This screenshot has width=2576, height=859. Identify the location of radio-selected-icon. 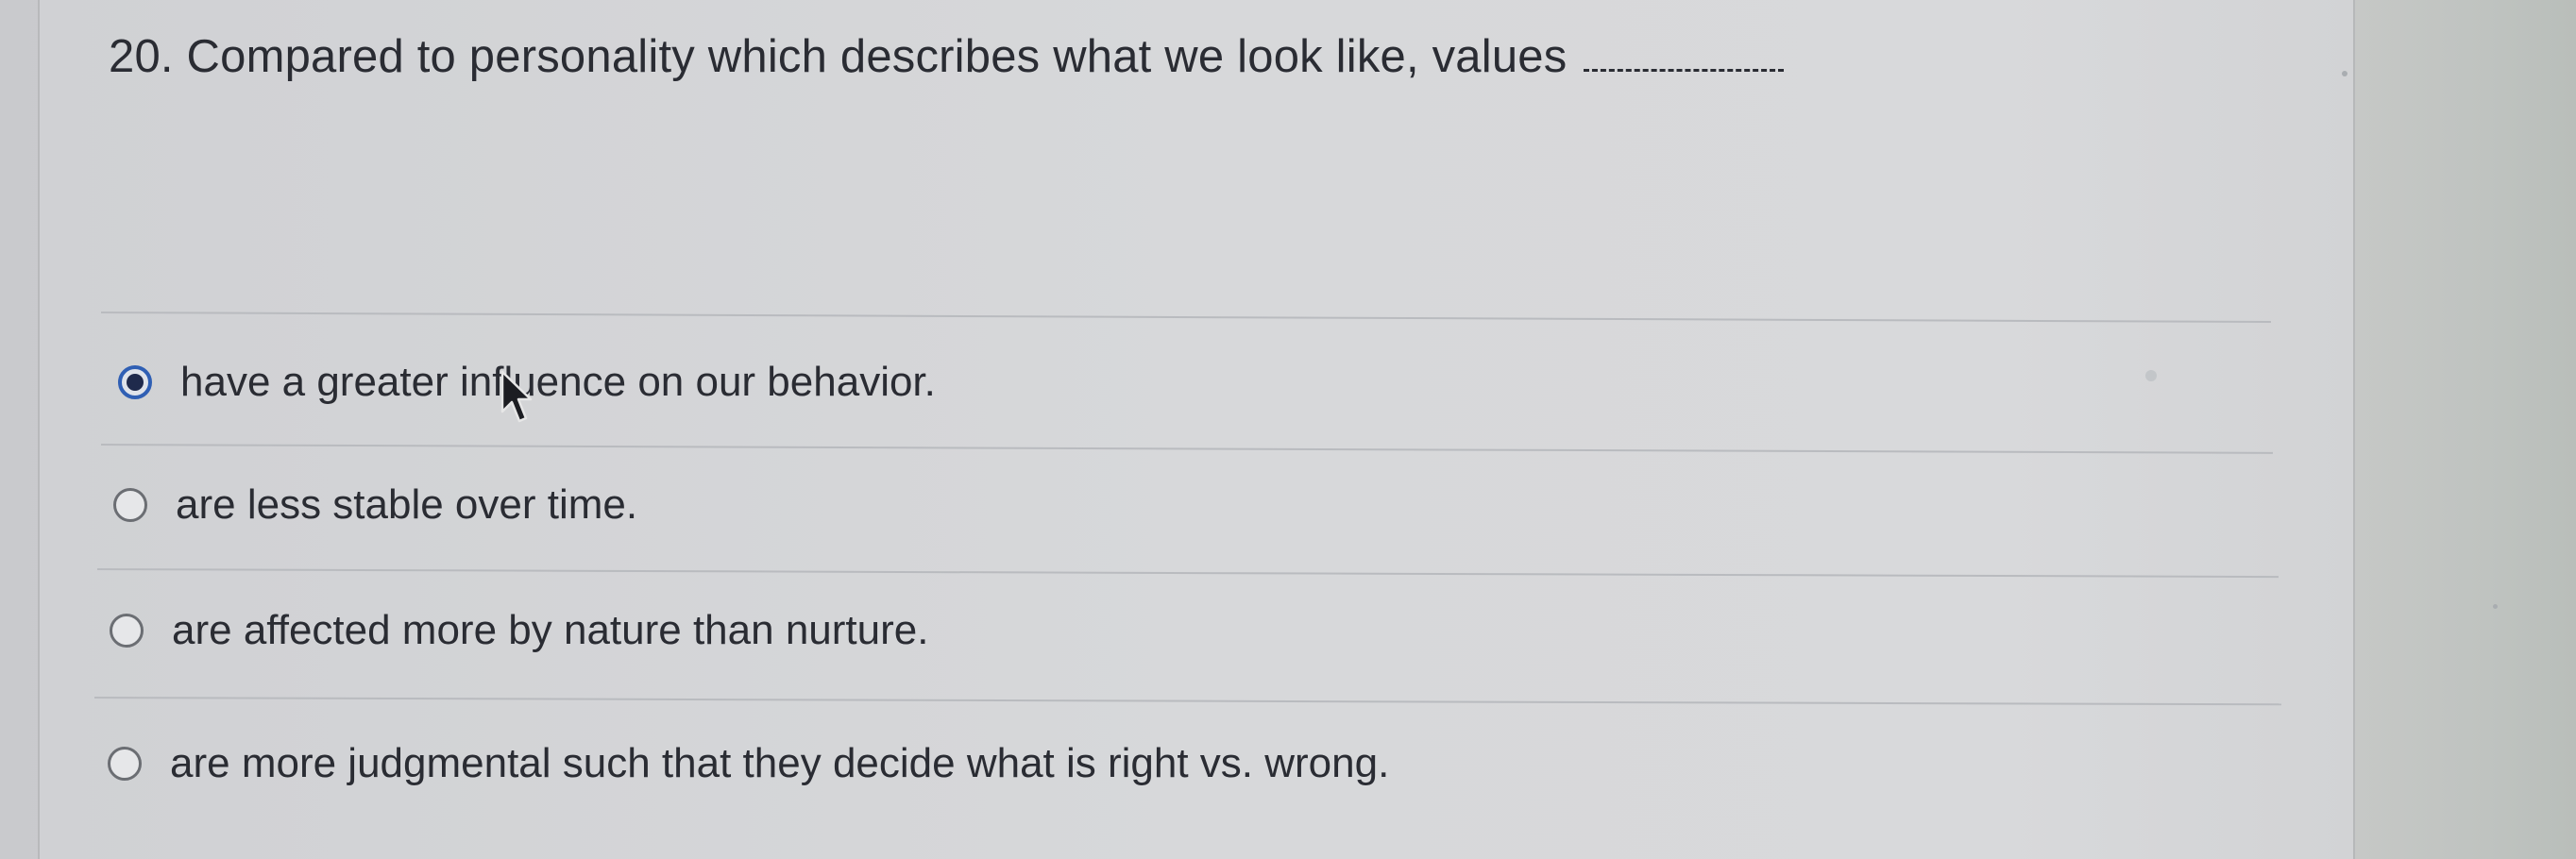
(135, 382).